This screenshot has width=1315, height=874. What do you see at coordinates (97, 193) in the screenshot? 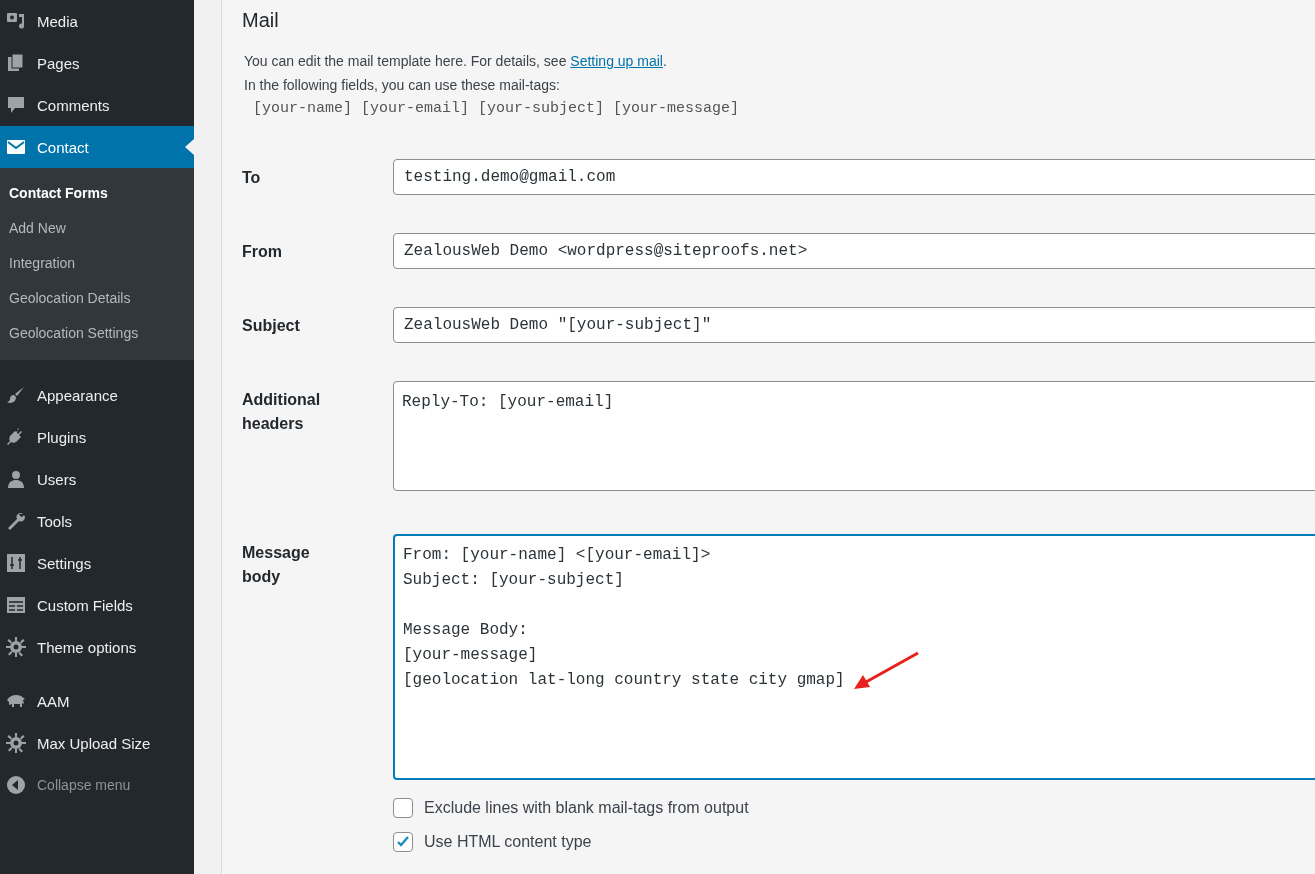
I see `submenu-item: Contact Forms` at bounding box center [97, 193].